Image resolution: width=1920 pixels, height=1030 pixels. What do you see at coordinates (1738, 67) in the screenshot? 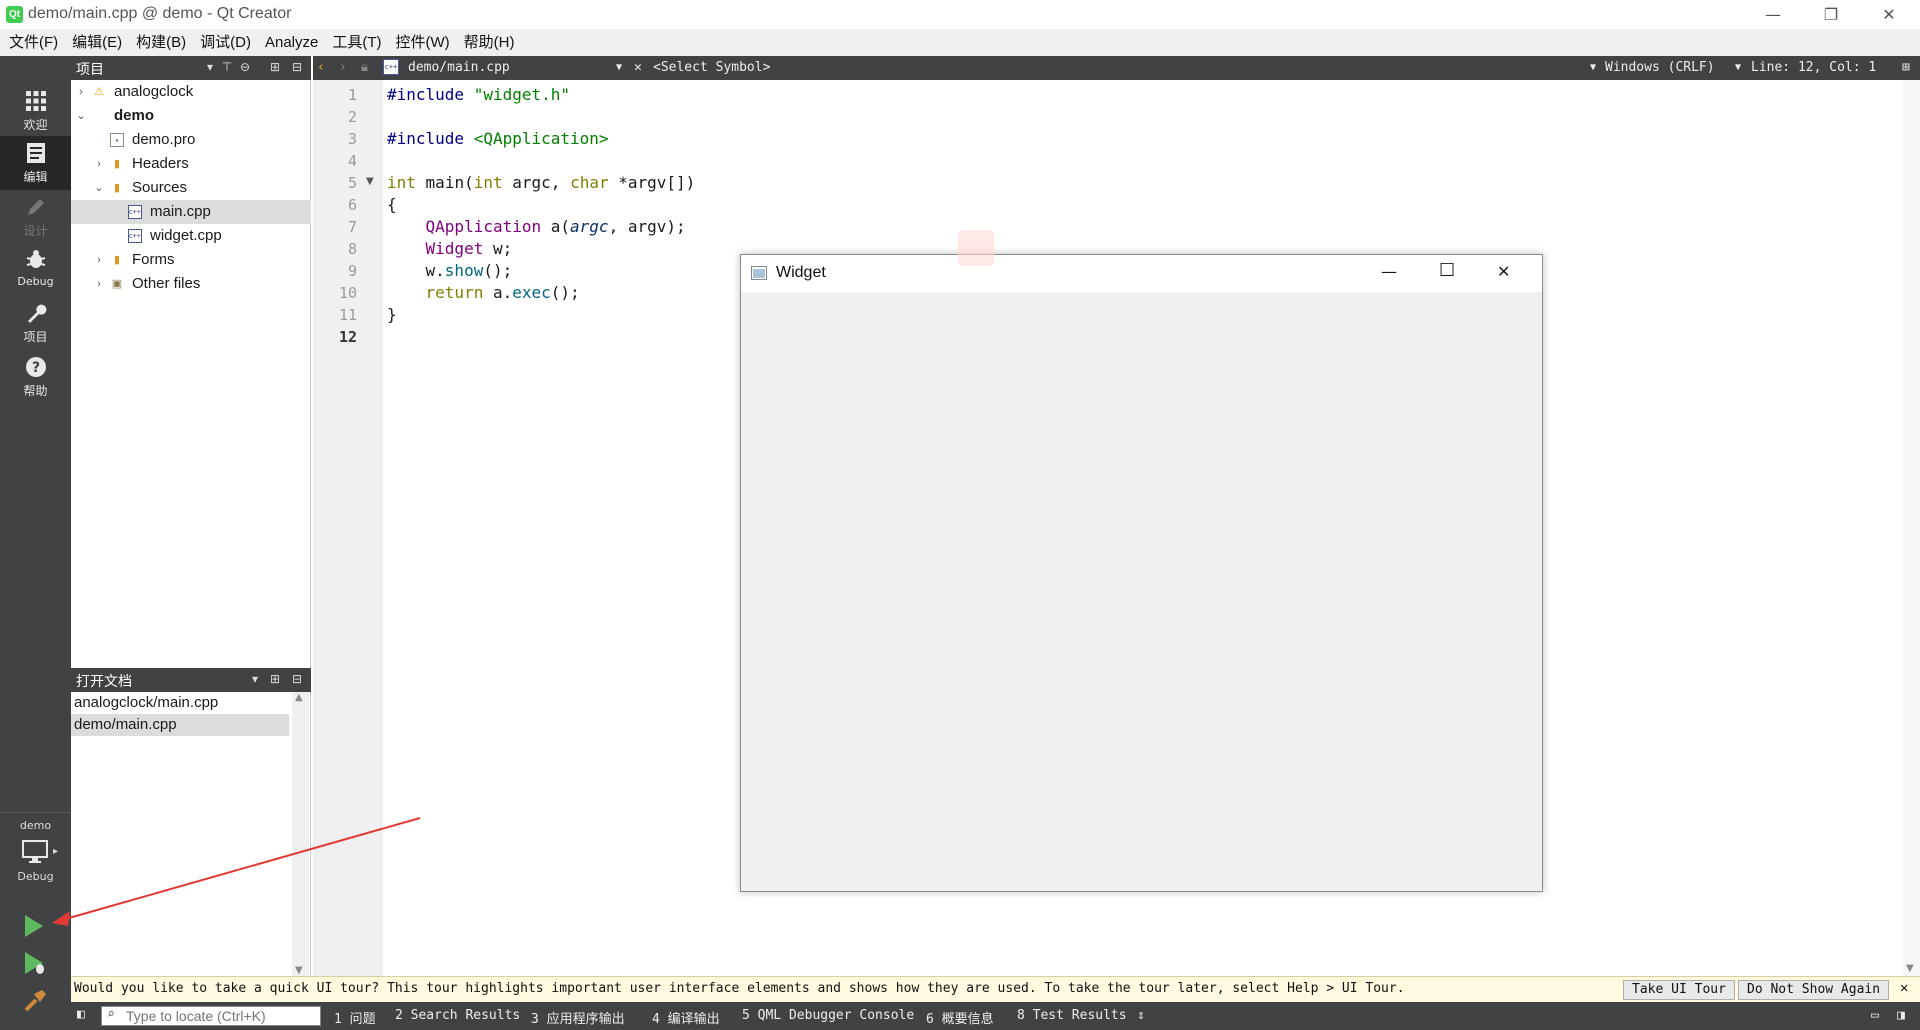
I see `line-endings-dropdown-icon: ▼` at bounding box center [1738, 67].